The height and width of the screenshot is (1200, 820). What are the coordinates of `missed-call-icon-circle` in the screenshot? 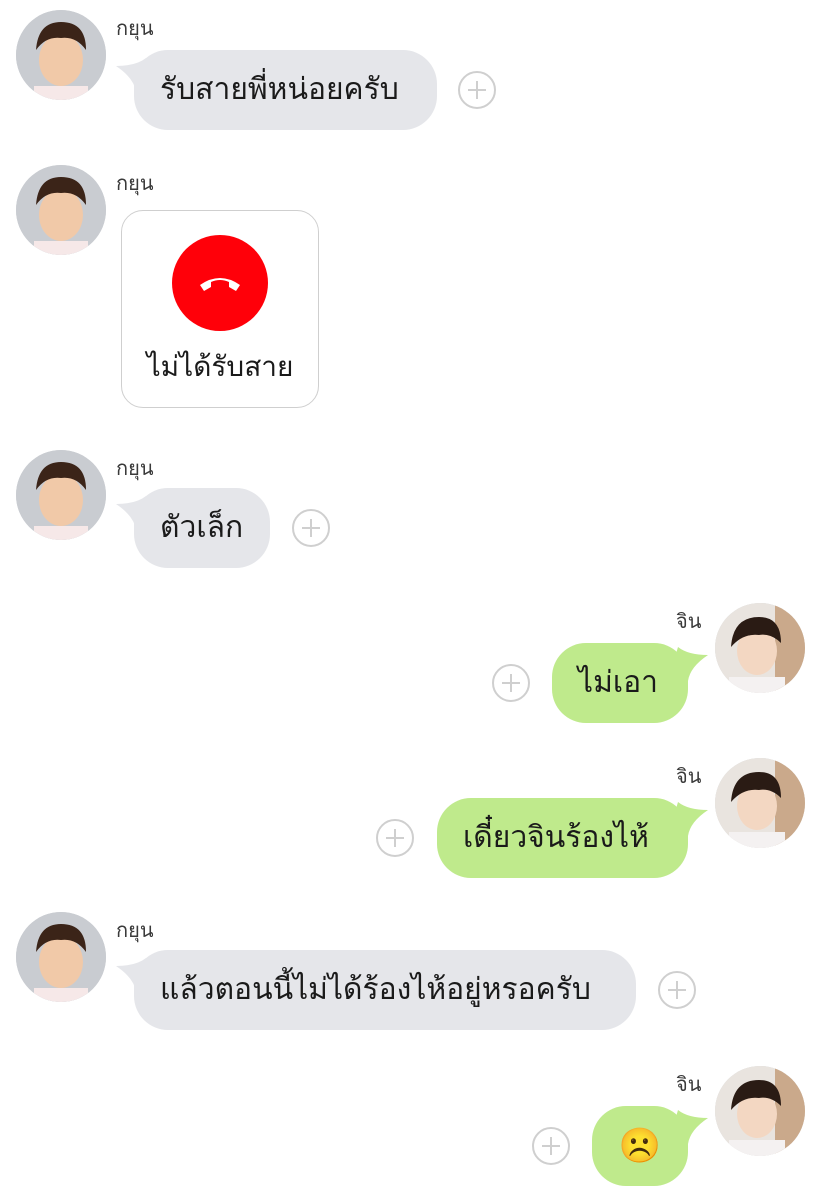 It's located at (220, 283).